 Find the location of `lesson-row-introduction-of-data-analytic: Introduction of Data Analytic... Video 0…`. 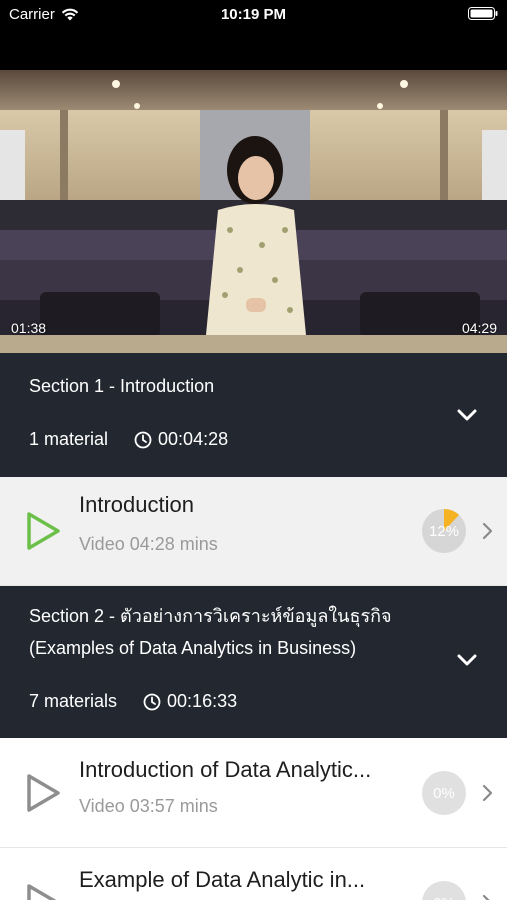

lesson-row-introduction-of-data-analytic: Introduction of Data Analytic... Video 0… is located at coordinates (253, 793).